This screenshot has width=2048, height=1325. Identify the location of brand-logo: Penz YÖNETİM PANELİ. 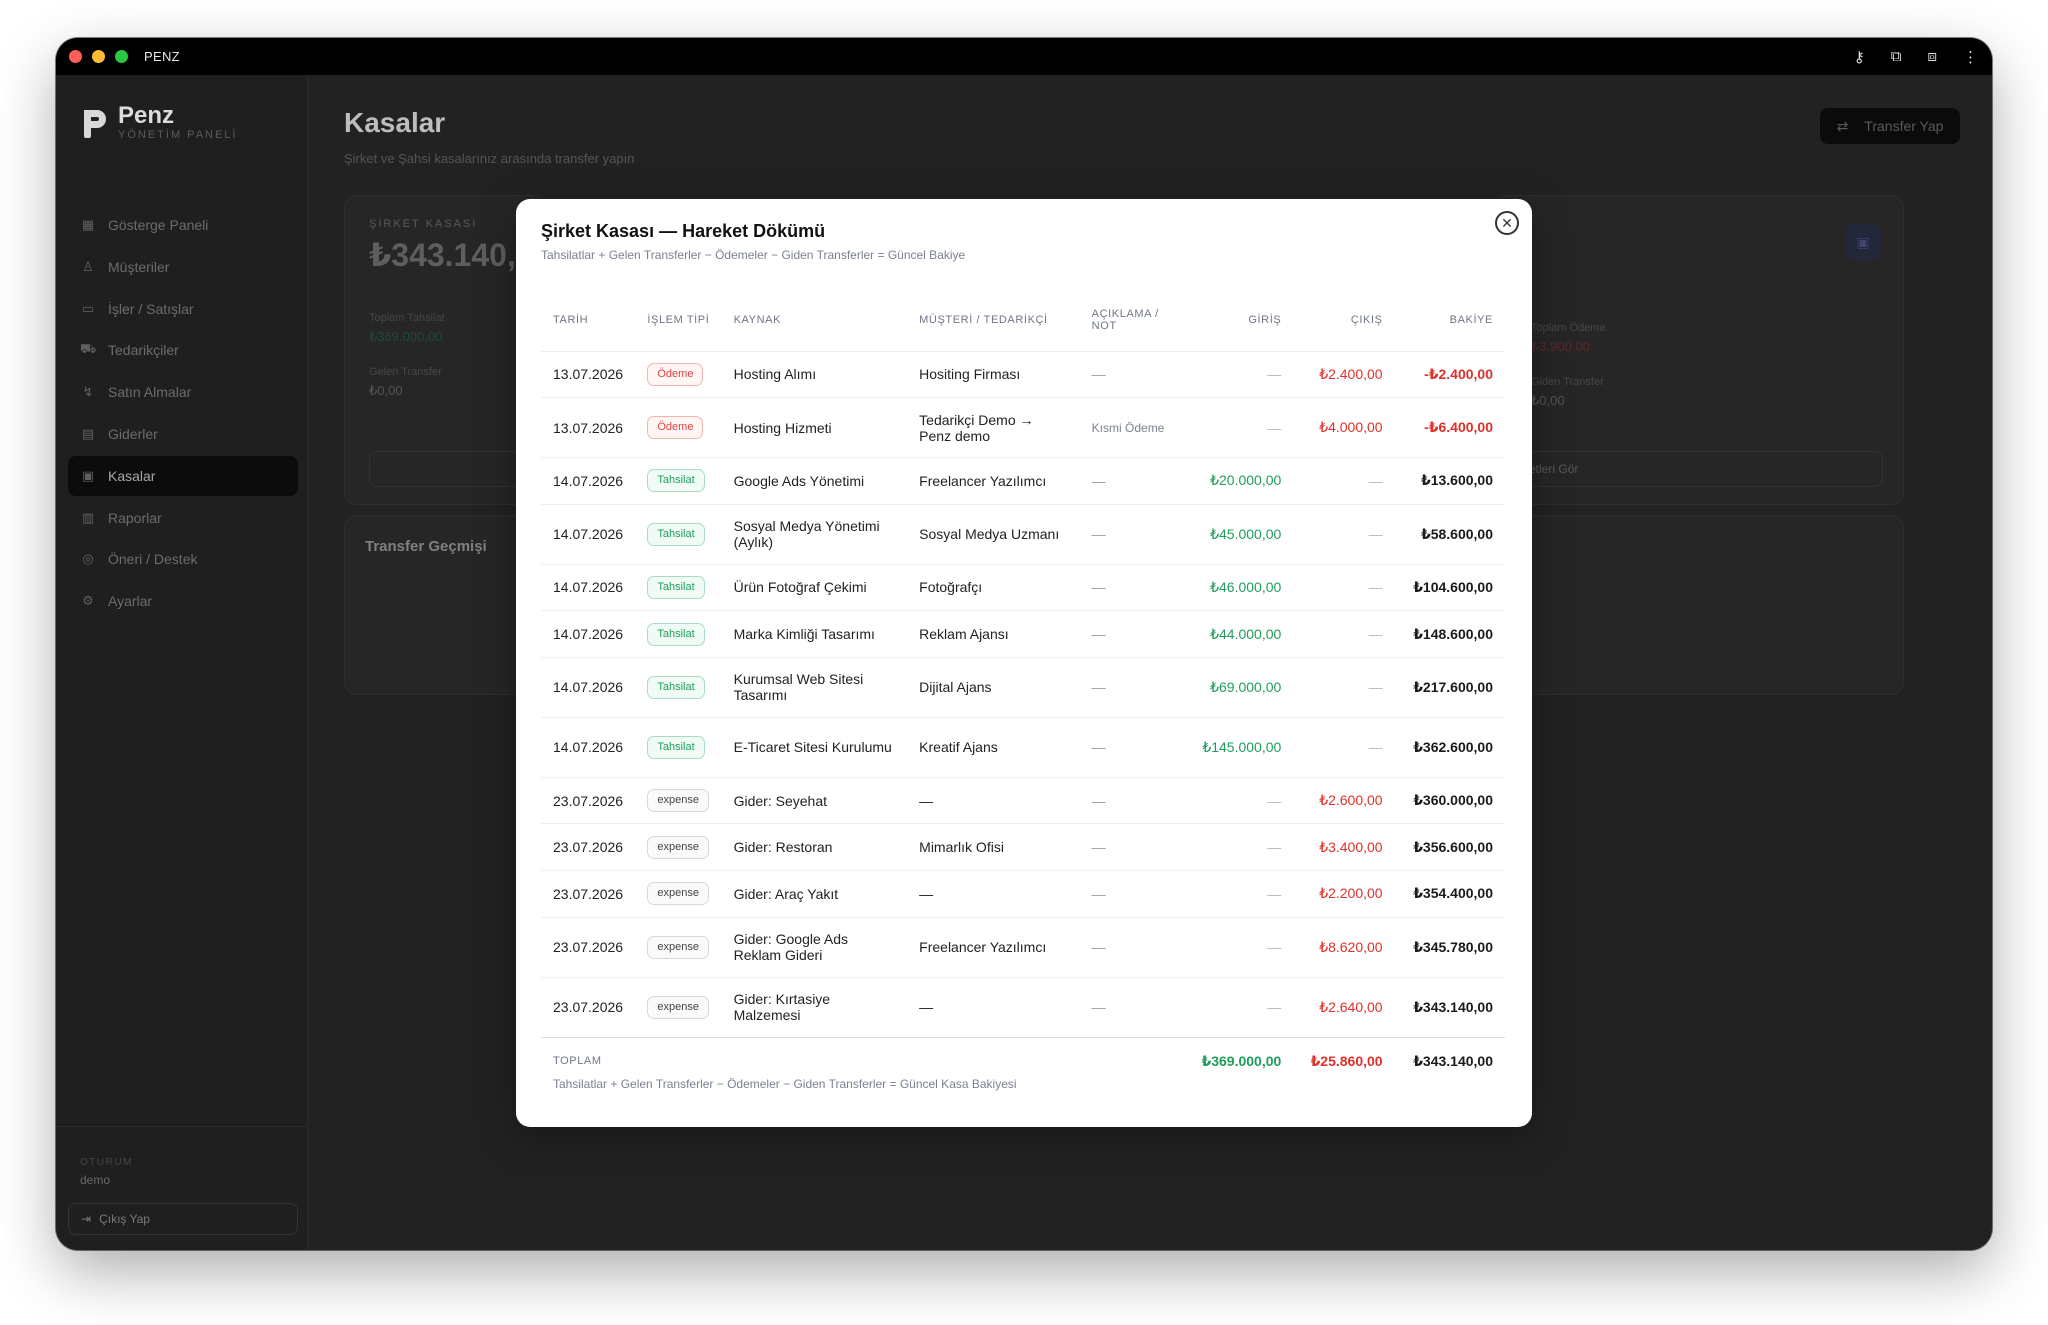
(159, 122).